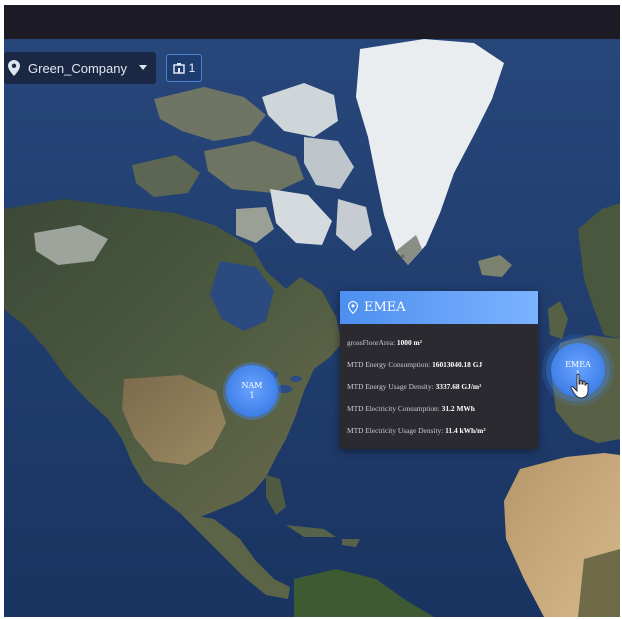 The image size is (622, 619). What do you see at coordinates (393, 408) in the screenshot?
I see `row-label: MTD Electricity Consumption:` at bounding box center [393, 408].